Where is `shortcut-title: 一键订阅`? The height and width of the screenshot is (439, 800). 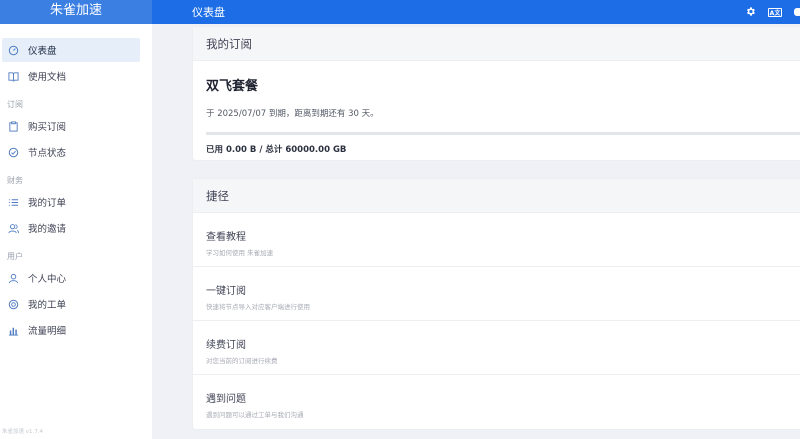 shortcut-title: 一键订阅 is located at coordinates (226, 291).